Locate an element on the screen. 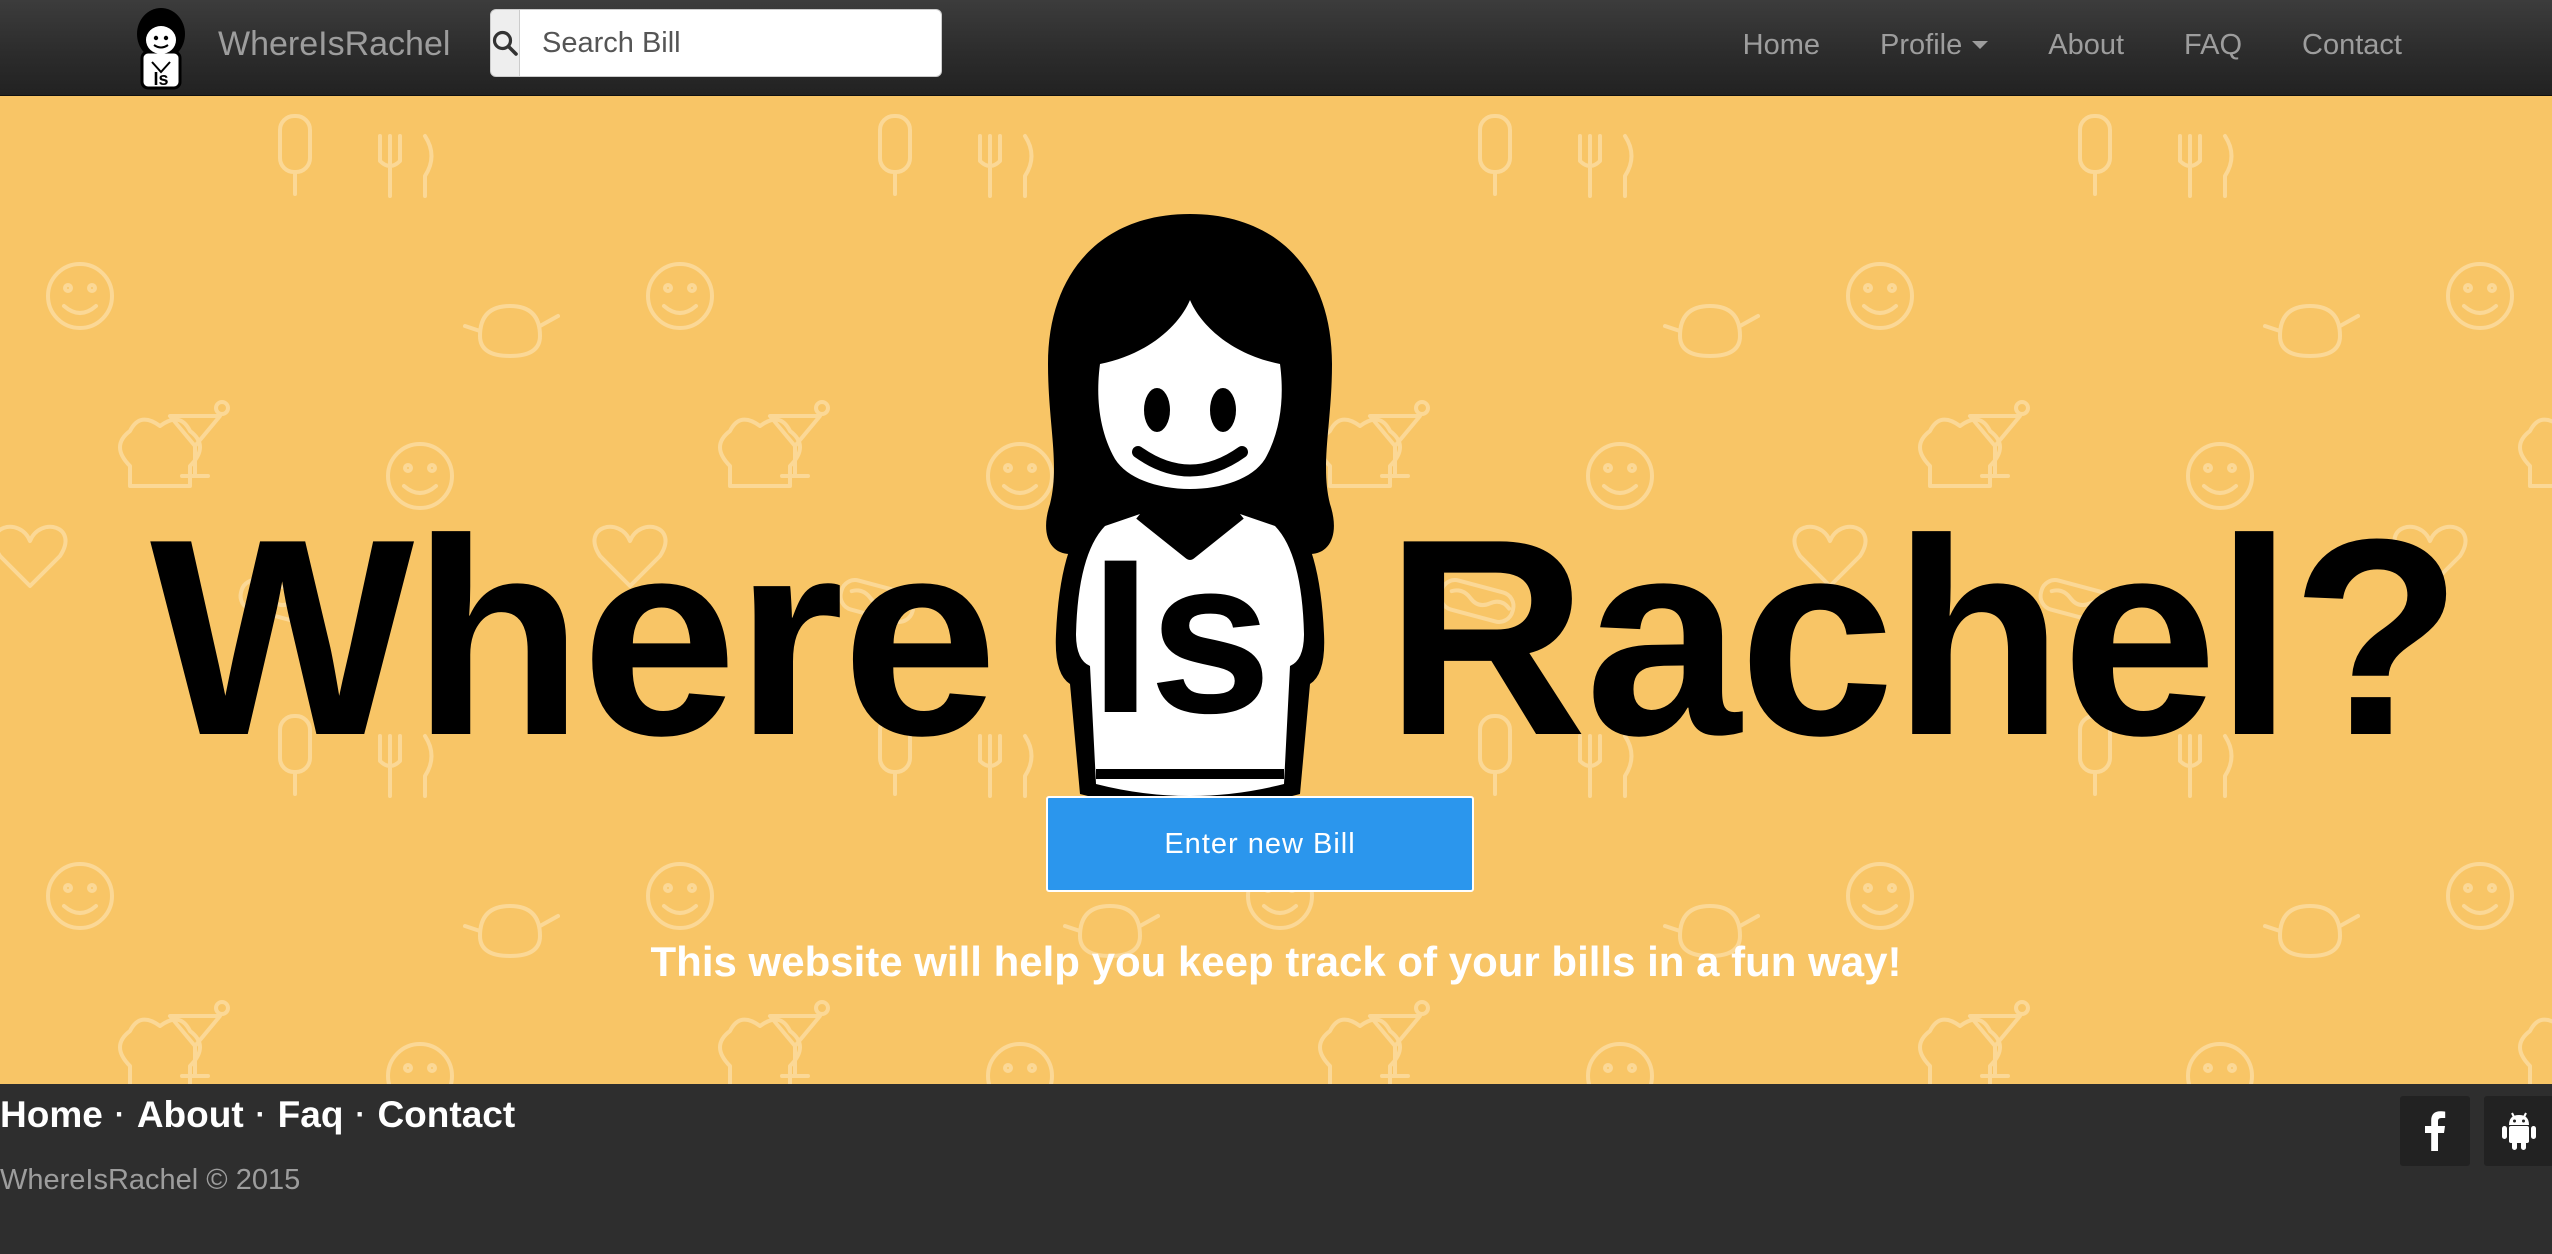 The width and height of the screenshot is (2552, 1254). nav-link-home: Home is located at coordinates (1781, 45).